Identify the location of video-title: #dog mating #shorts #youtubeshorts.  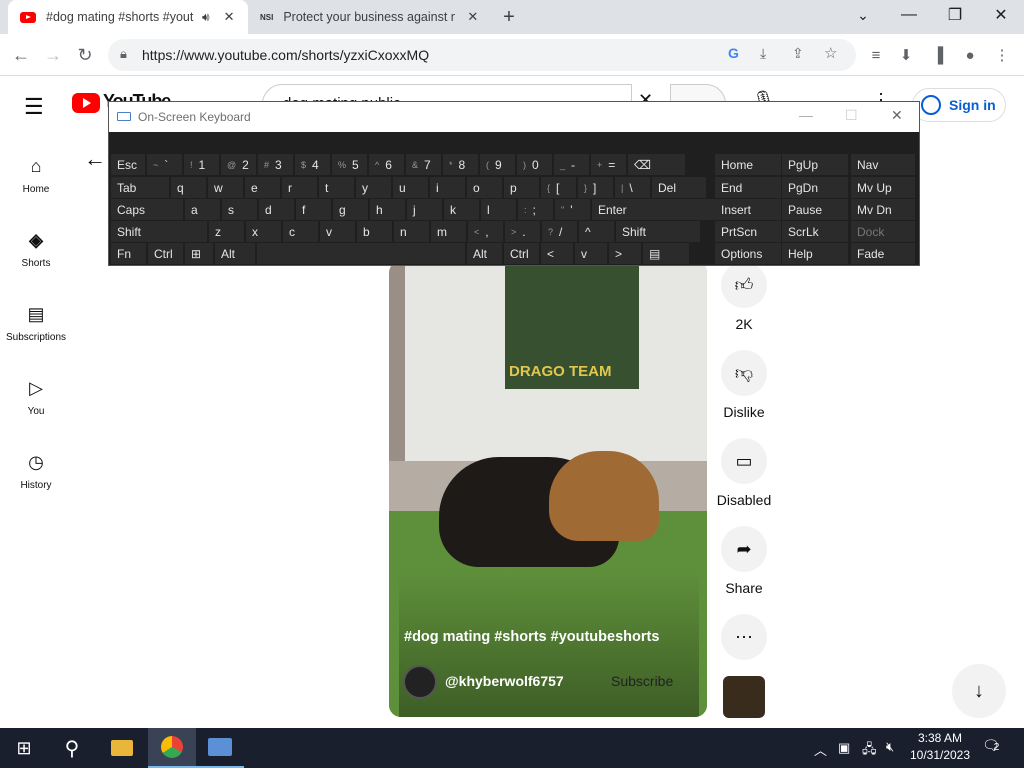
(531, 637).